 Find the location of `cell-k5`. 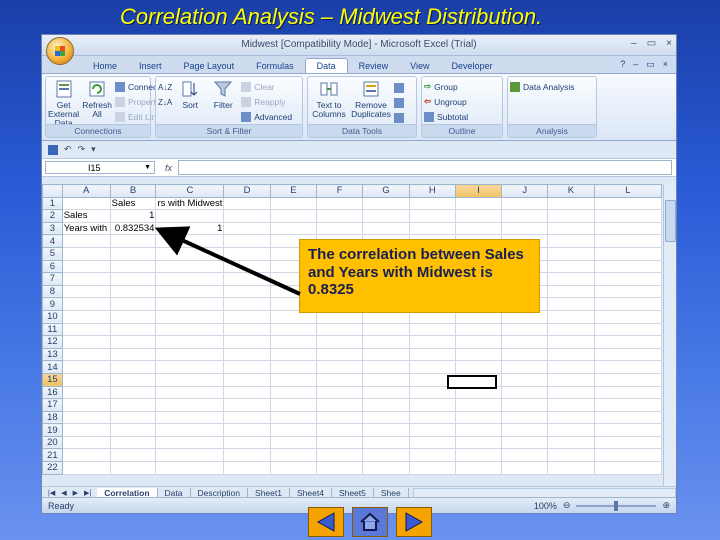

cell-k5 is located at coordinates (571, 253).